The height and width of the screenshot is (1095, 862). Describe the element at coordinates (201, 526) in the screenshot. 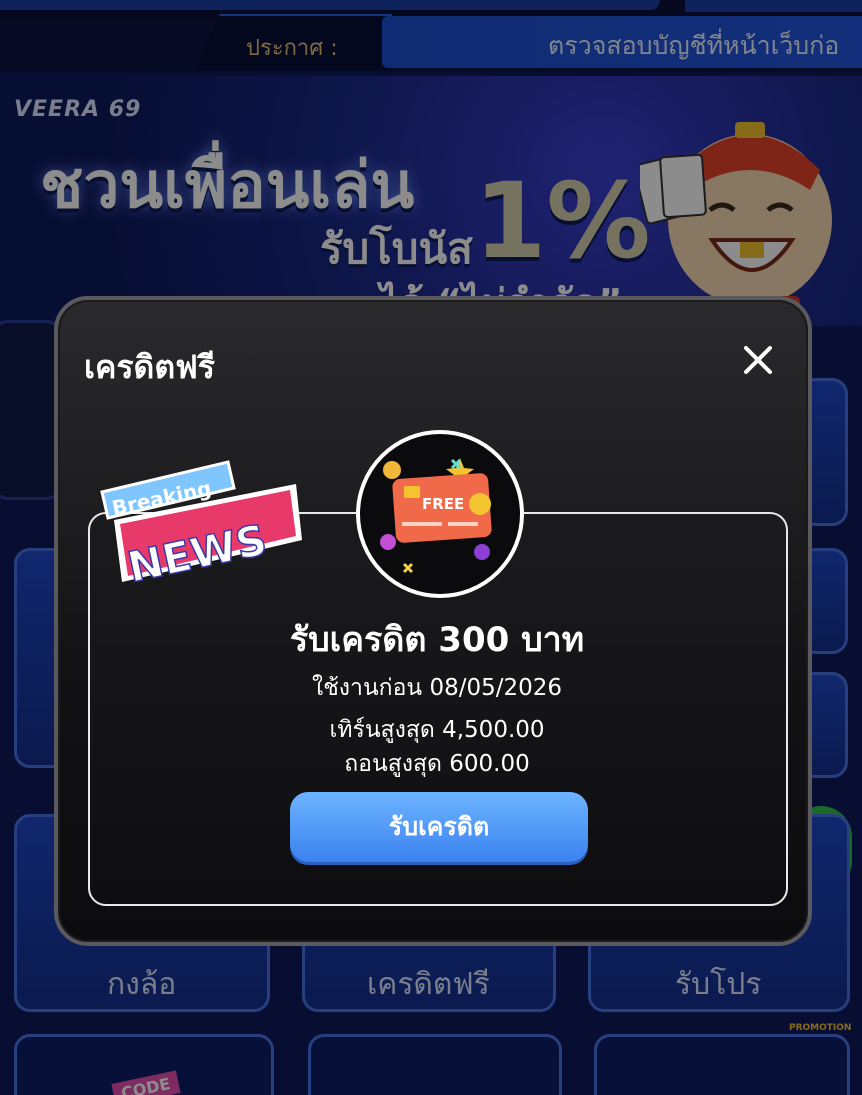

I see `breaking-news-sticker: Breaking NEWS` at that location.